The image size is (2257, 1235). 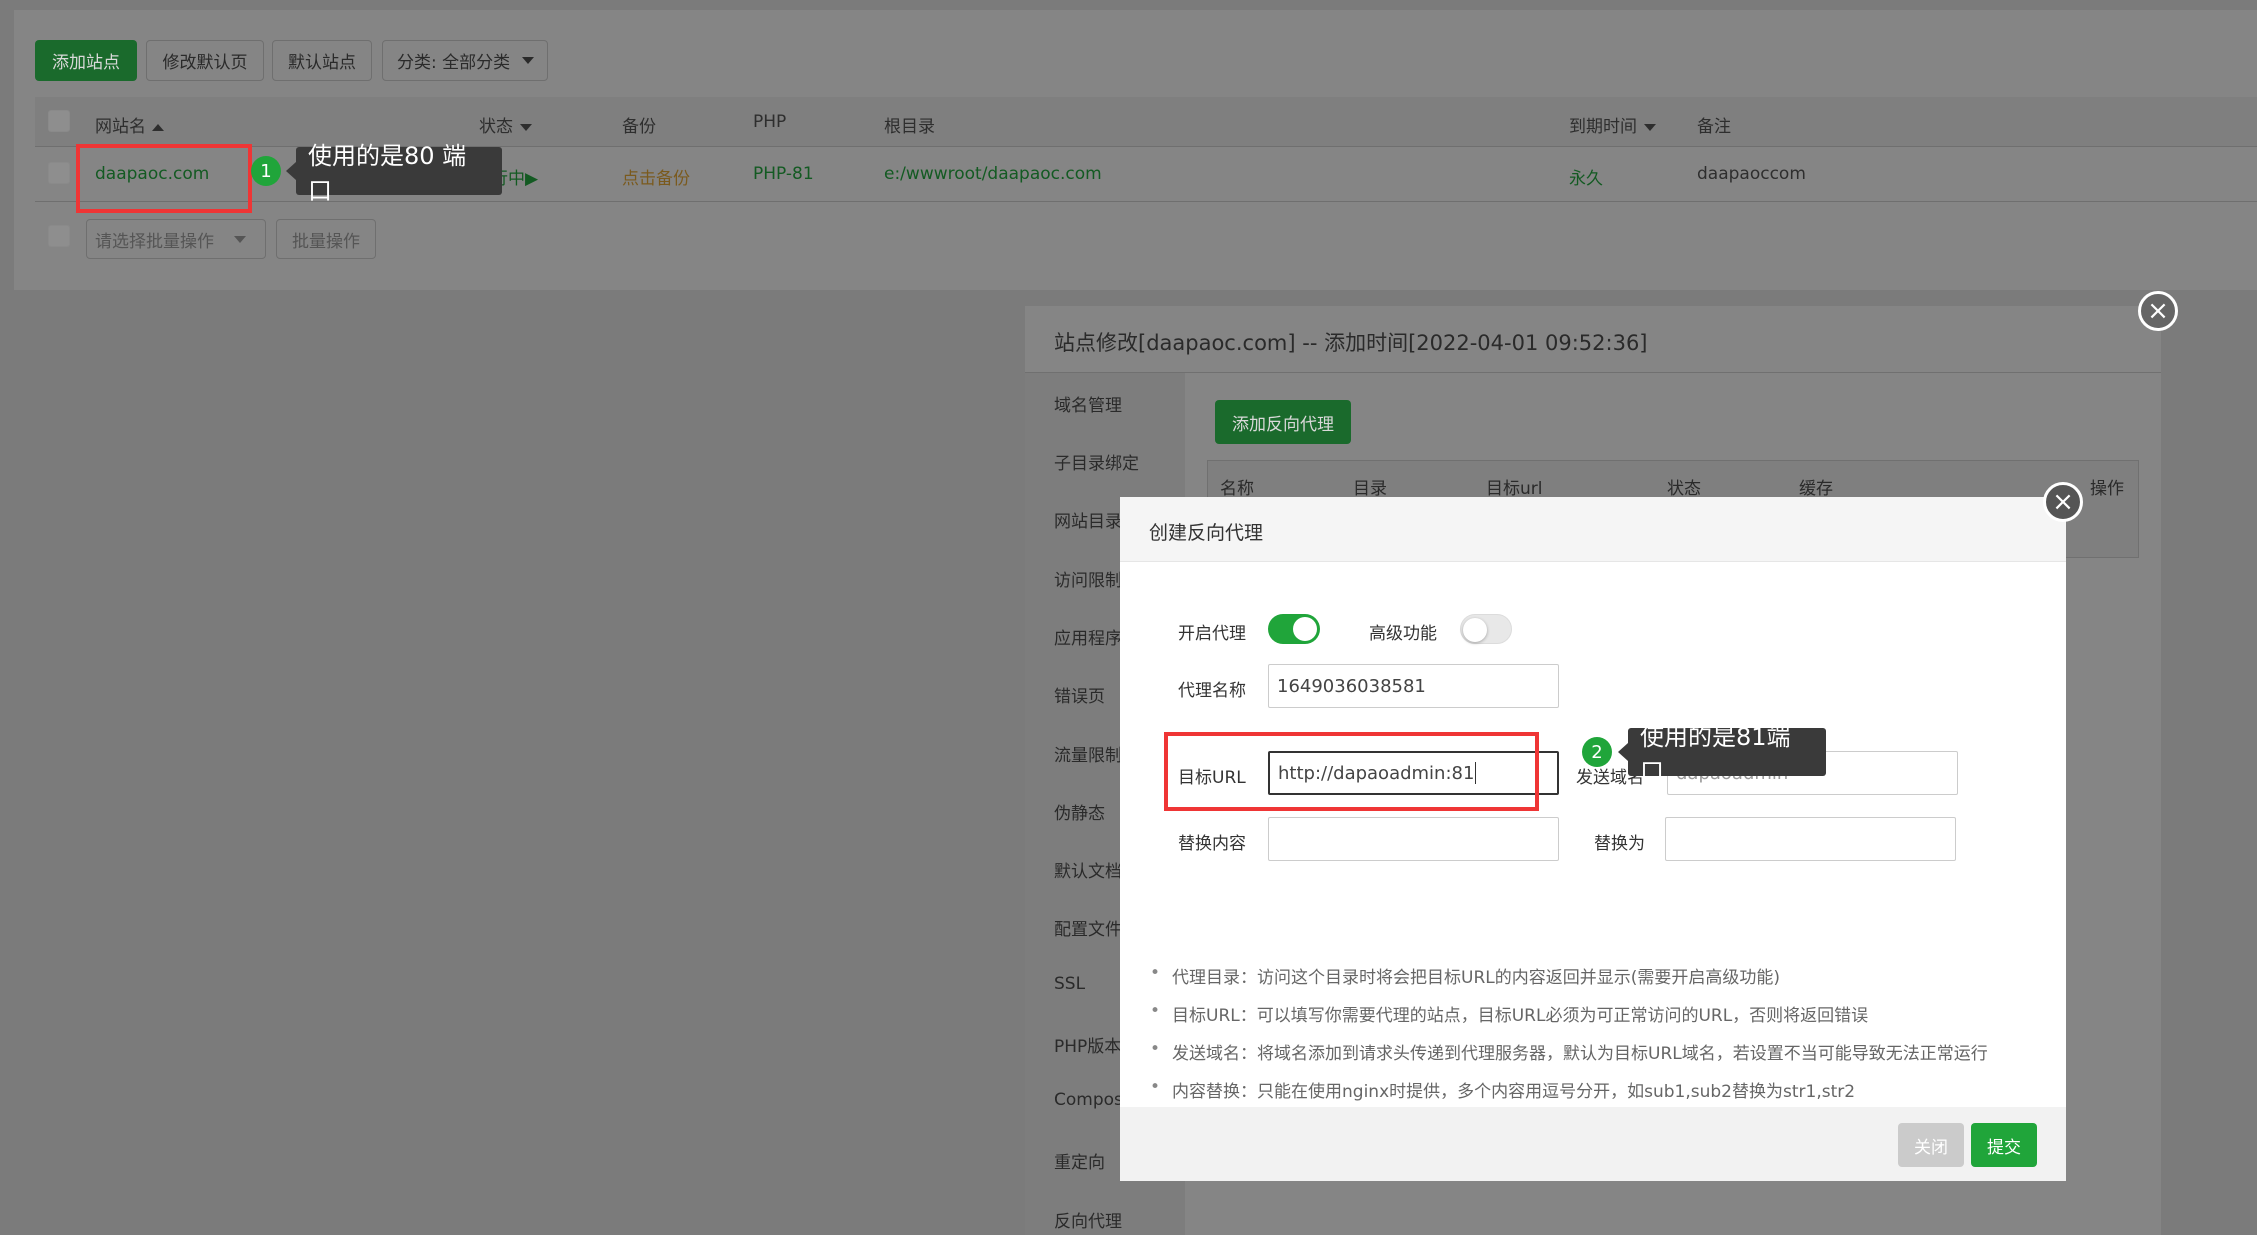 What do you see at coordinates (1069, 984) in the screenshot?
I see `sidebar-item-ssl: SSL` at bounding box center [1069, 984].